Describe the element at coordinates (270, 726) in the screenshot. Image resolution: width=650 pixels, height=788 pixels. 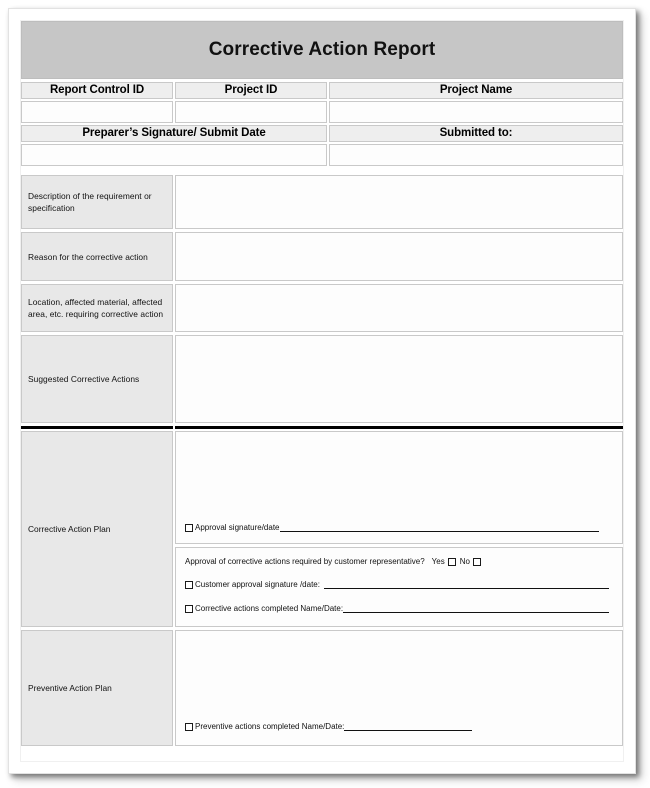
I see `preventive-actions-completed-label: Preventive actions completed Name/Date:` at that location.